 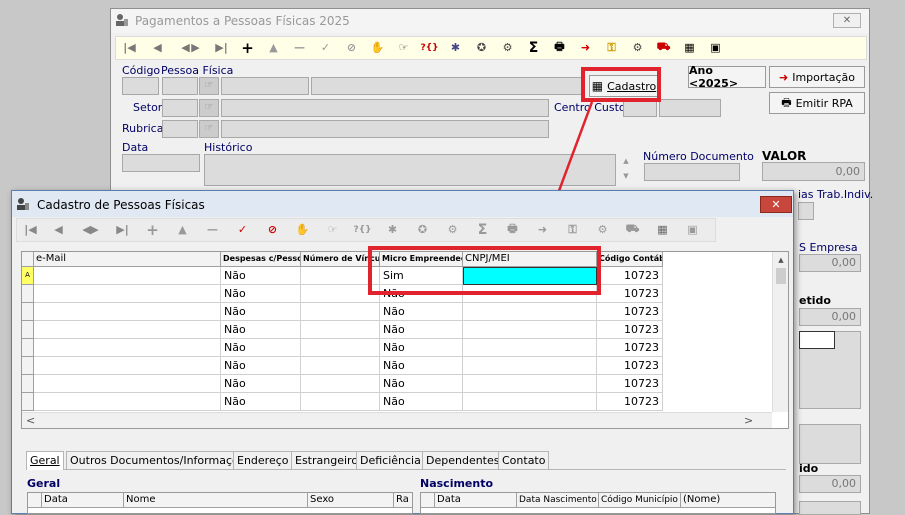 I want to click on tab-endereco: Endereço, so click(x=263, y=460).